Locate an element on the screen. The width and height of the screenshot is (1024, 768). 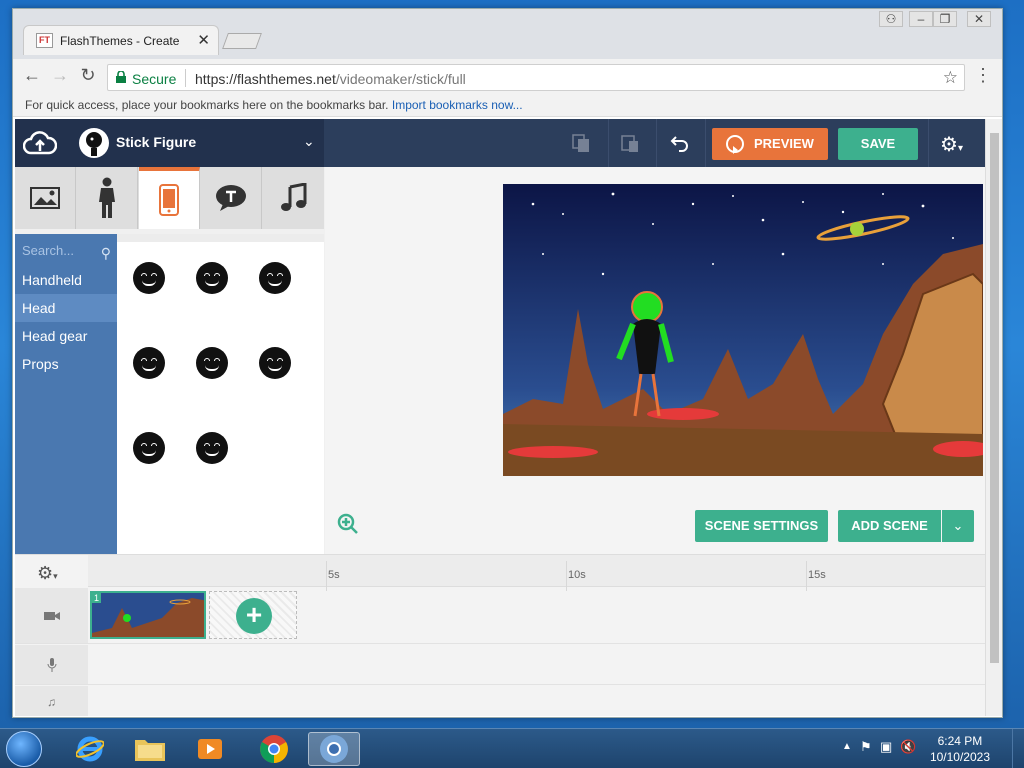
phone-icon is located at coordinates (169, 200).